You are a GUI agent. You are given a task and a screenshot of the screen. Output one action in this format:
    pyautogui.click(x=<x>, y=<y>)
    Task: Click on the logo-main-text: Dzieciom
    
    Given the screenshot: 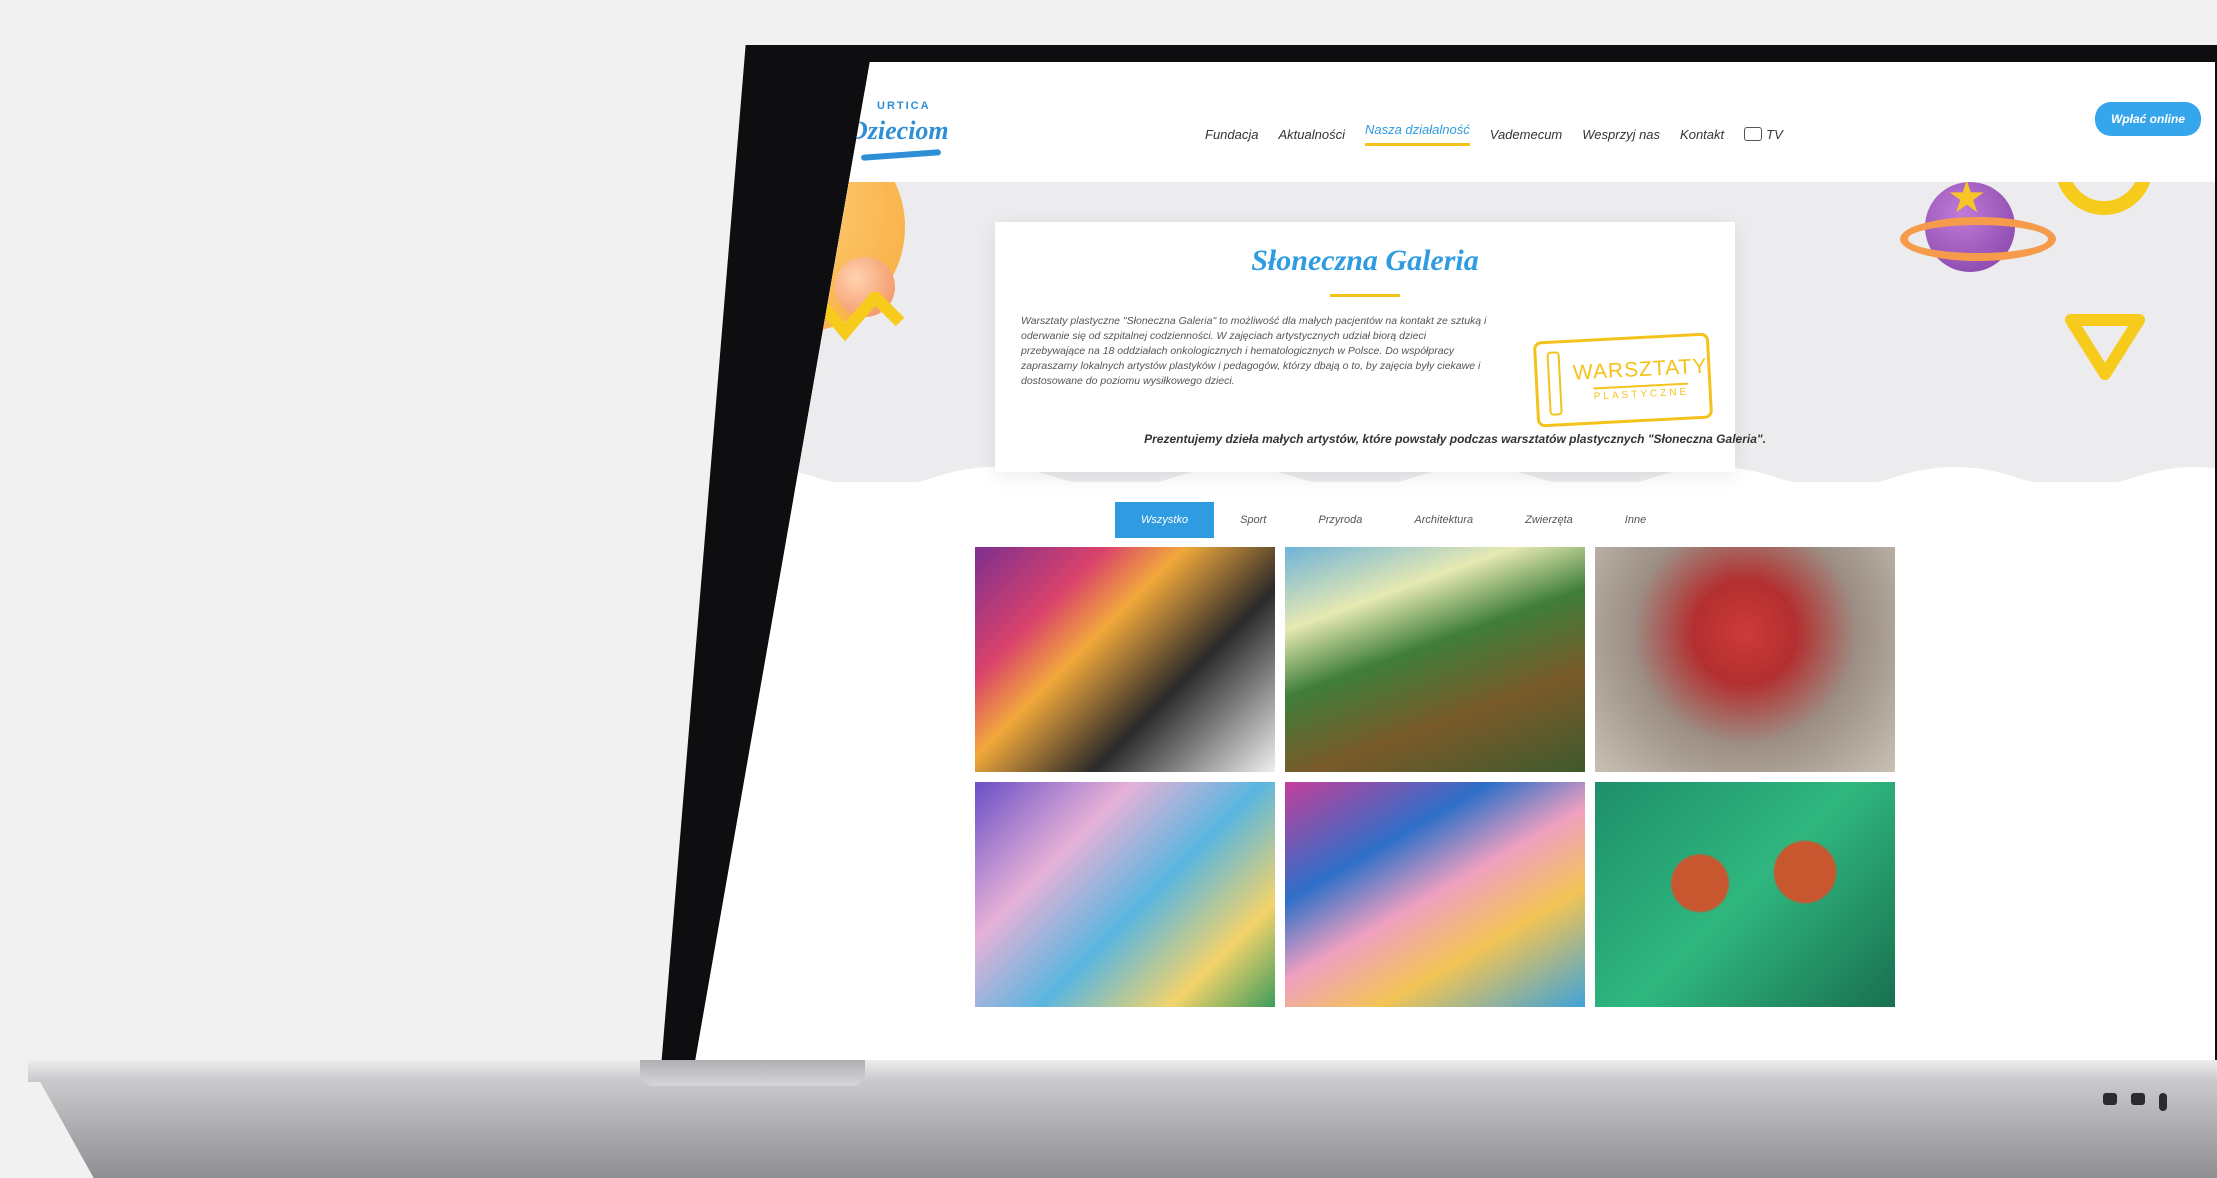 What is the action you would take?
    pyautogui.click(x=899, y=130)
    